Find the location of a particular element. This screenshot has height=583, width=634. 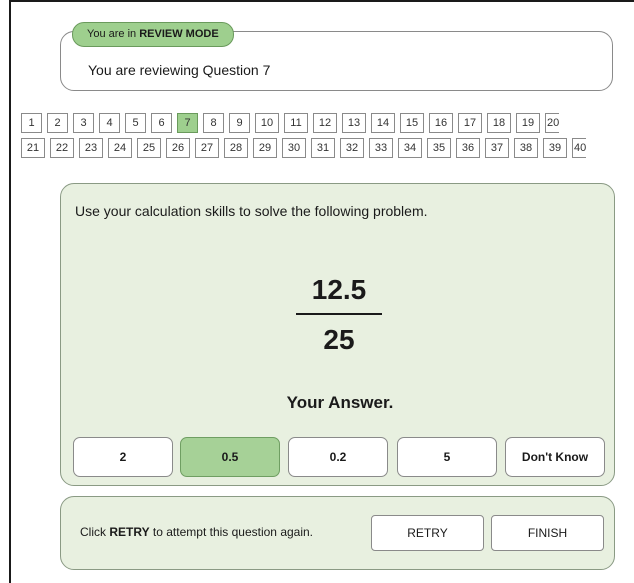

question-nav-15: 15 is located at coordinates (412, 123).